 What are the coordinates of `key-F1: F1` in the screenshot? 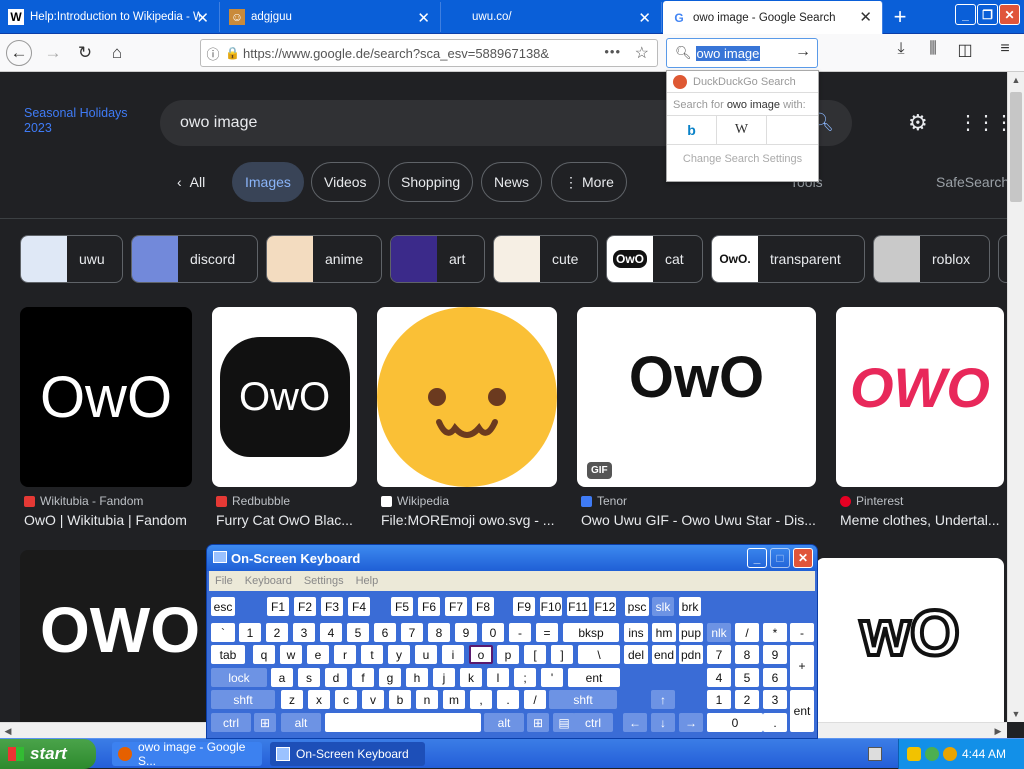 It's located at (278, 606).